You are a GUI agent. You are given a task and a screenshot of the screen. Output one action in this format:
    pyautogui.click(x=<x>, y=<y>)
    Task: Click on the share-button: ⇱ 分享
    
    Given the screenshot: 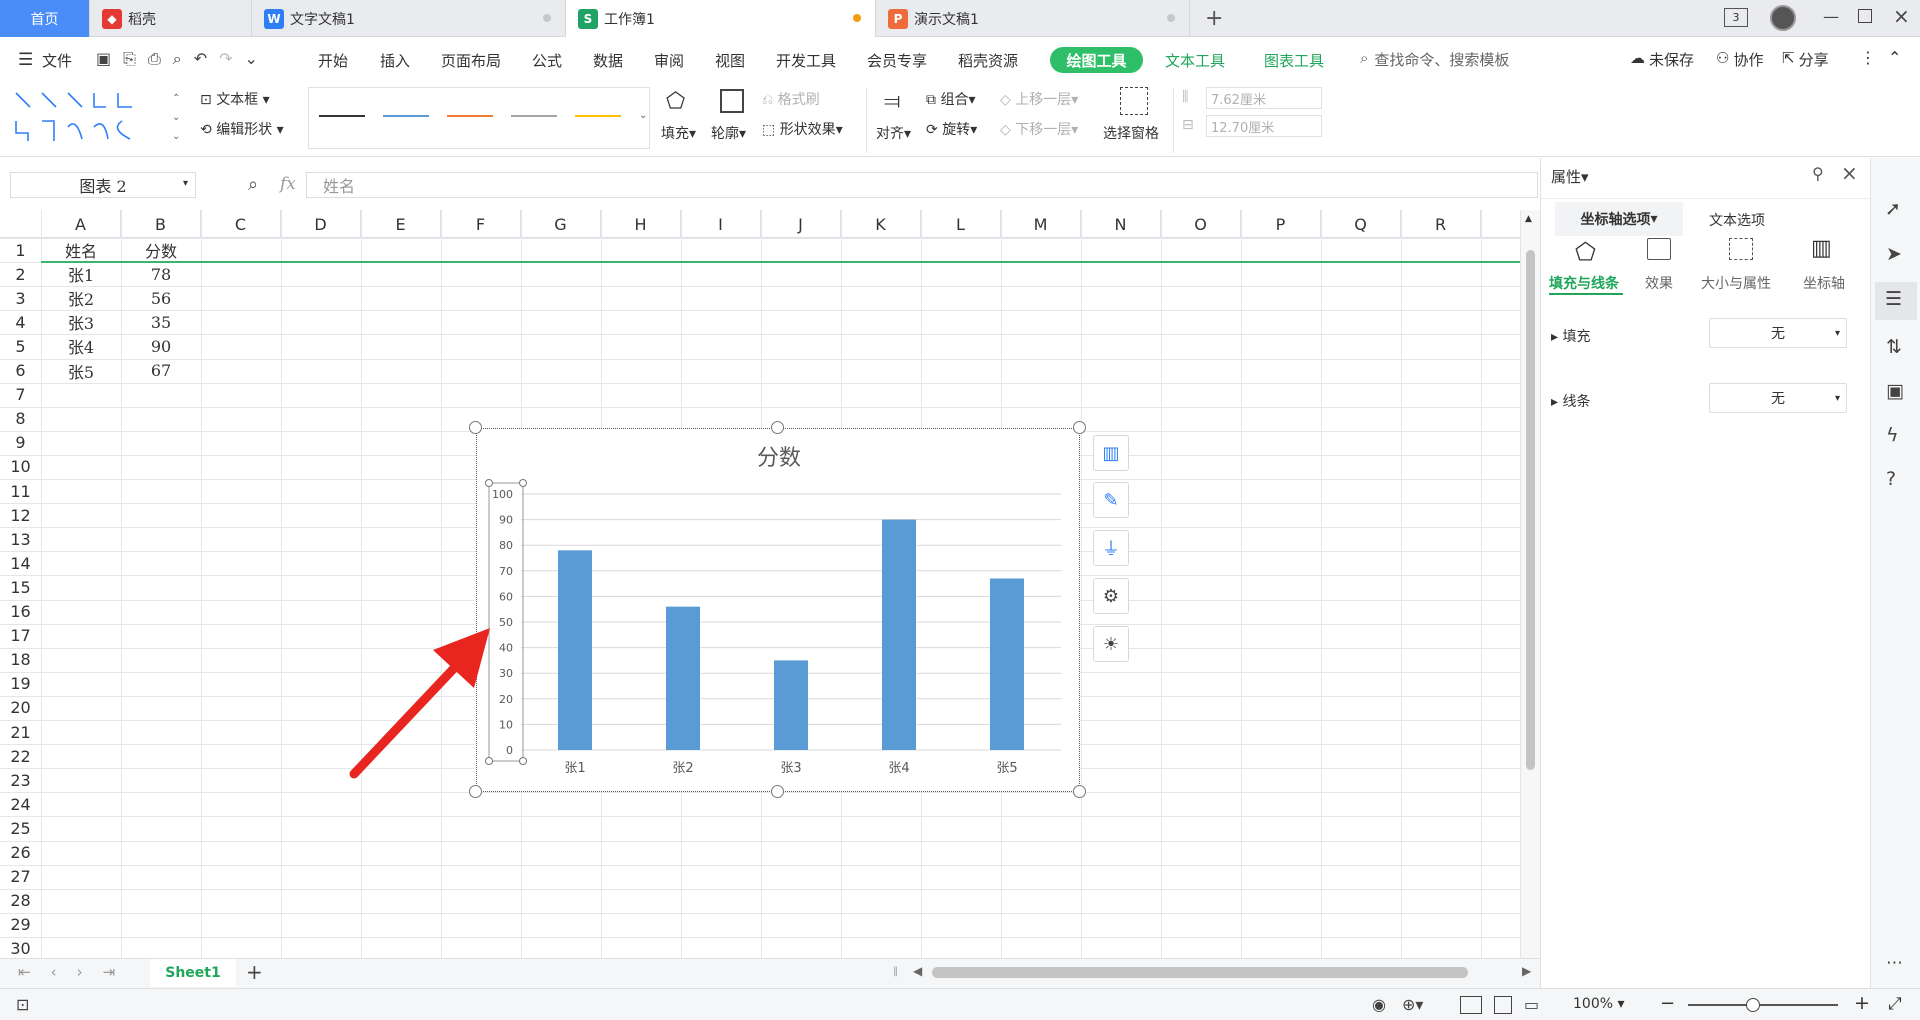 What is the action you would take?
    pyautogui.click(x=1805, y=59)
    